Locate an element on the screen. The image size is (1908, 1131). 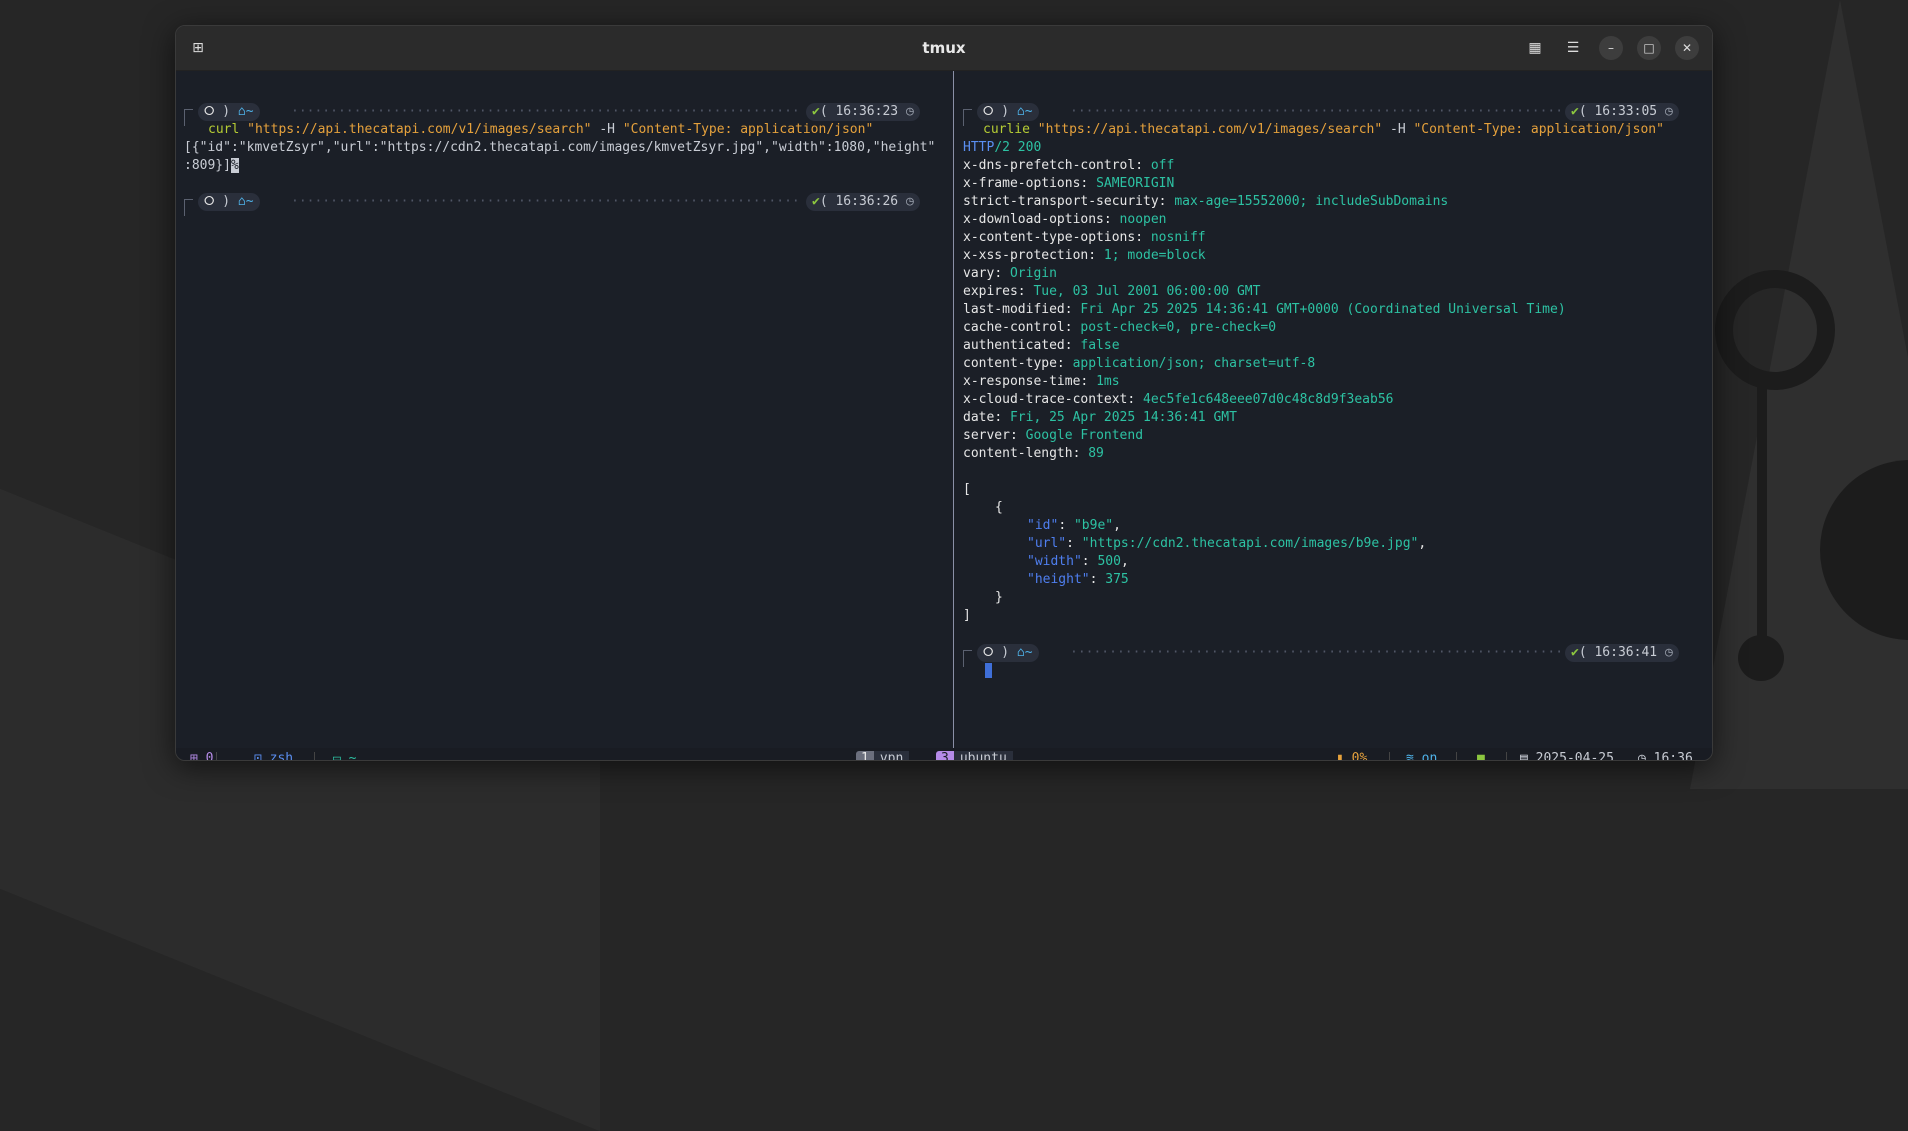
header-line: x-dns-prefetch-control: off is located at coordinates (1069, 165).